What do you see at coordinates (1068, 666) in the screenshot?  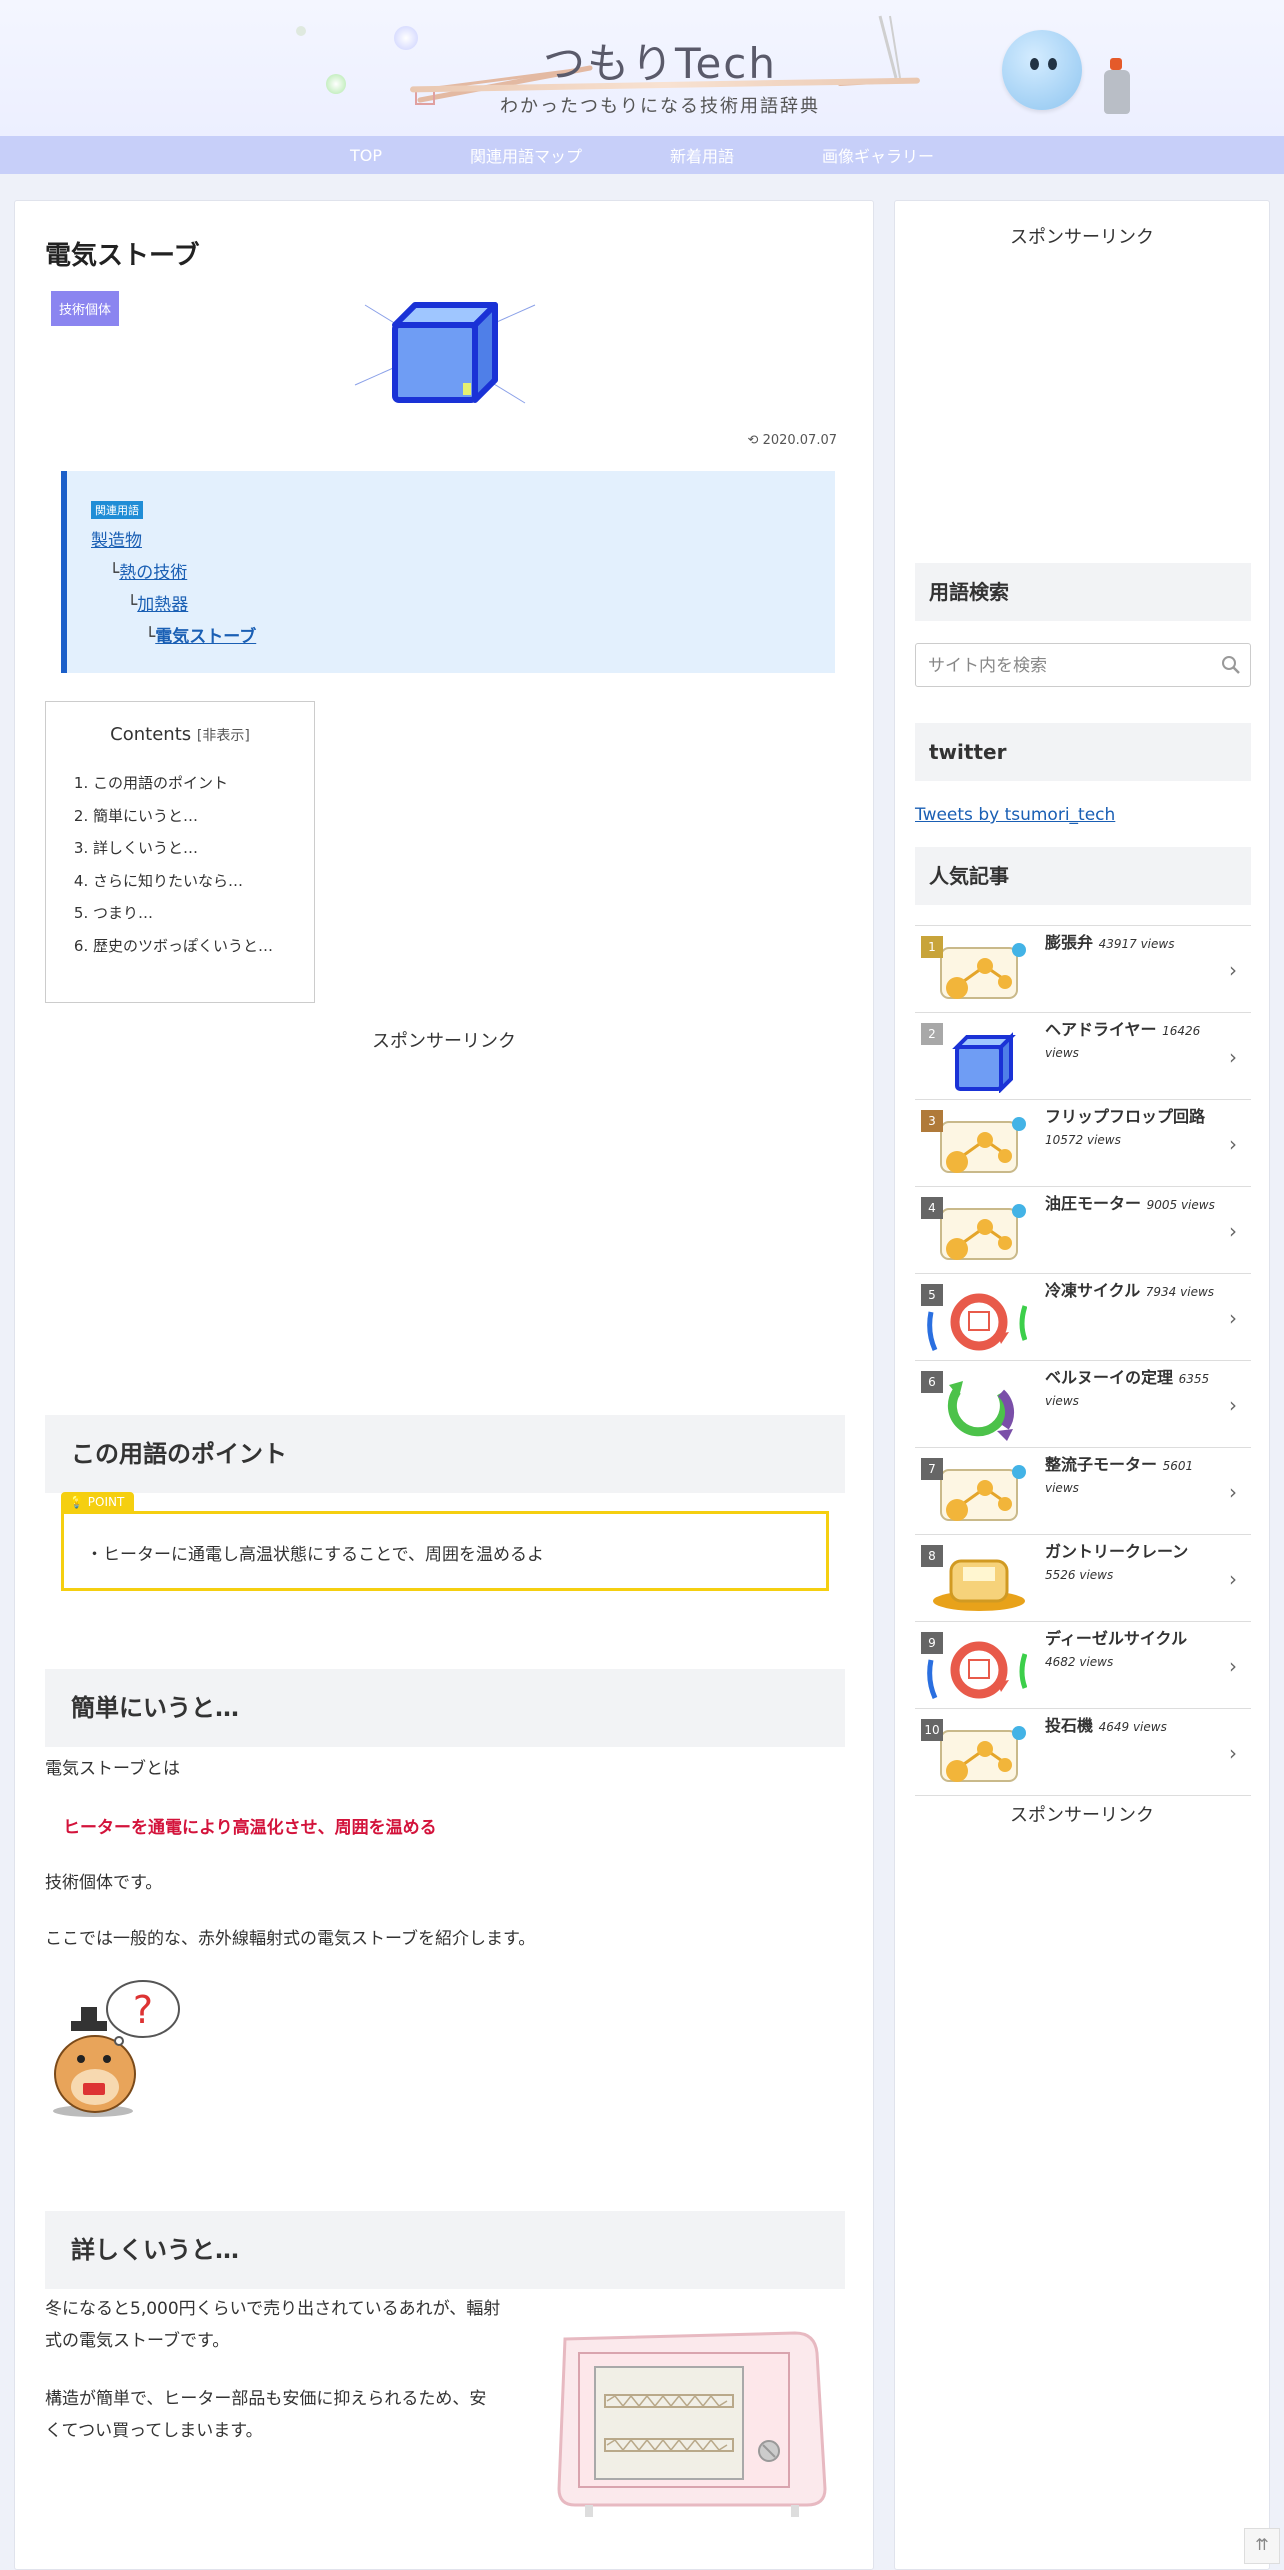 I see `search-input` at bounding box center [1068, 666].